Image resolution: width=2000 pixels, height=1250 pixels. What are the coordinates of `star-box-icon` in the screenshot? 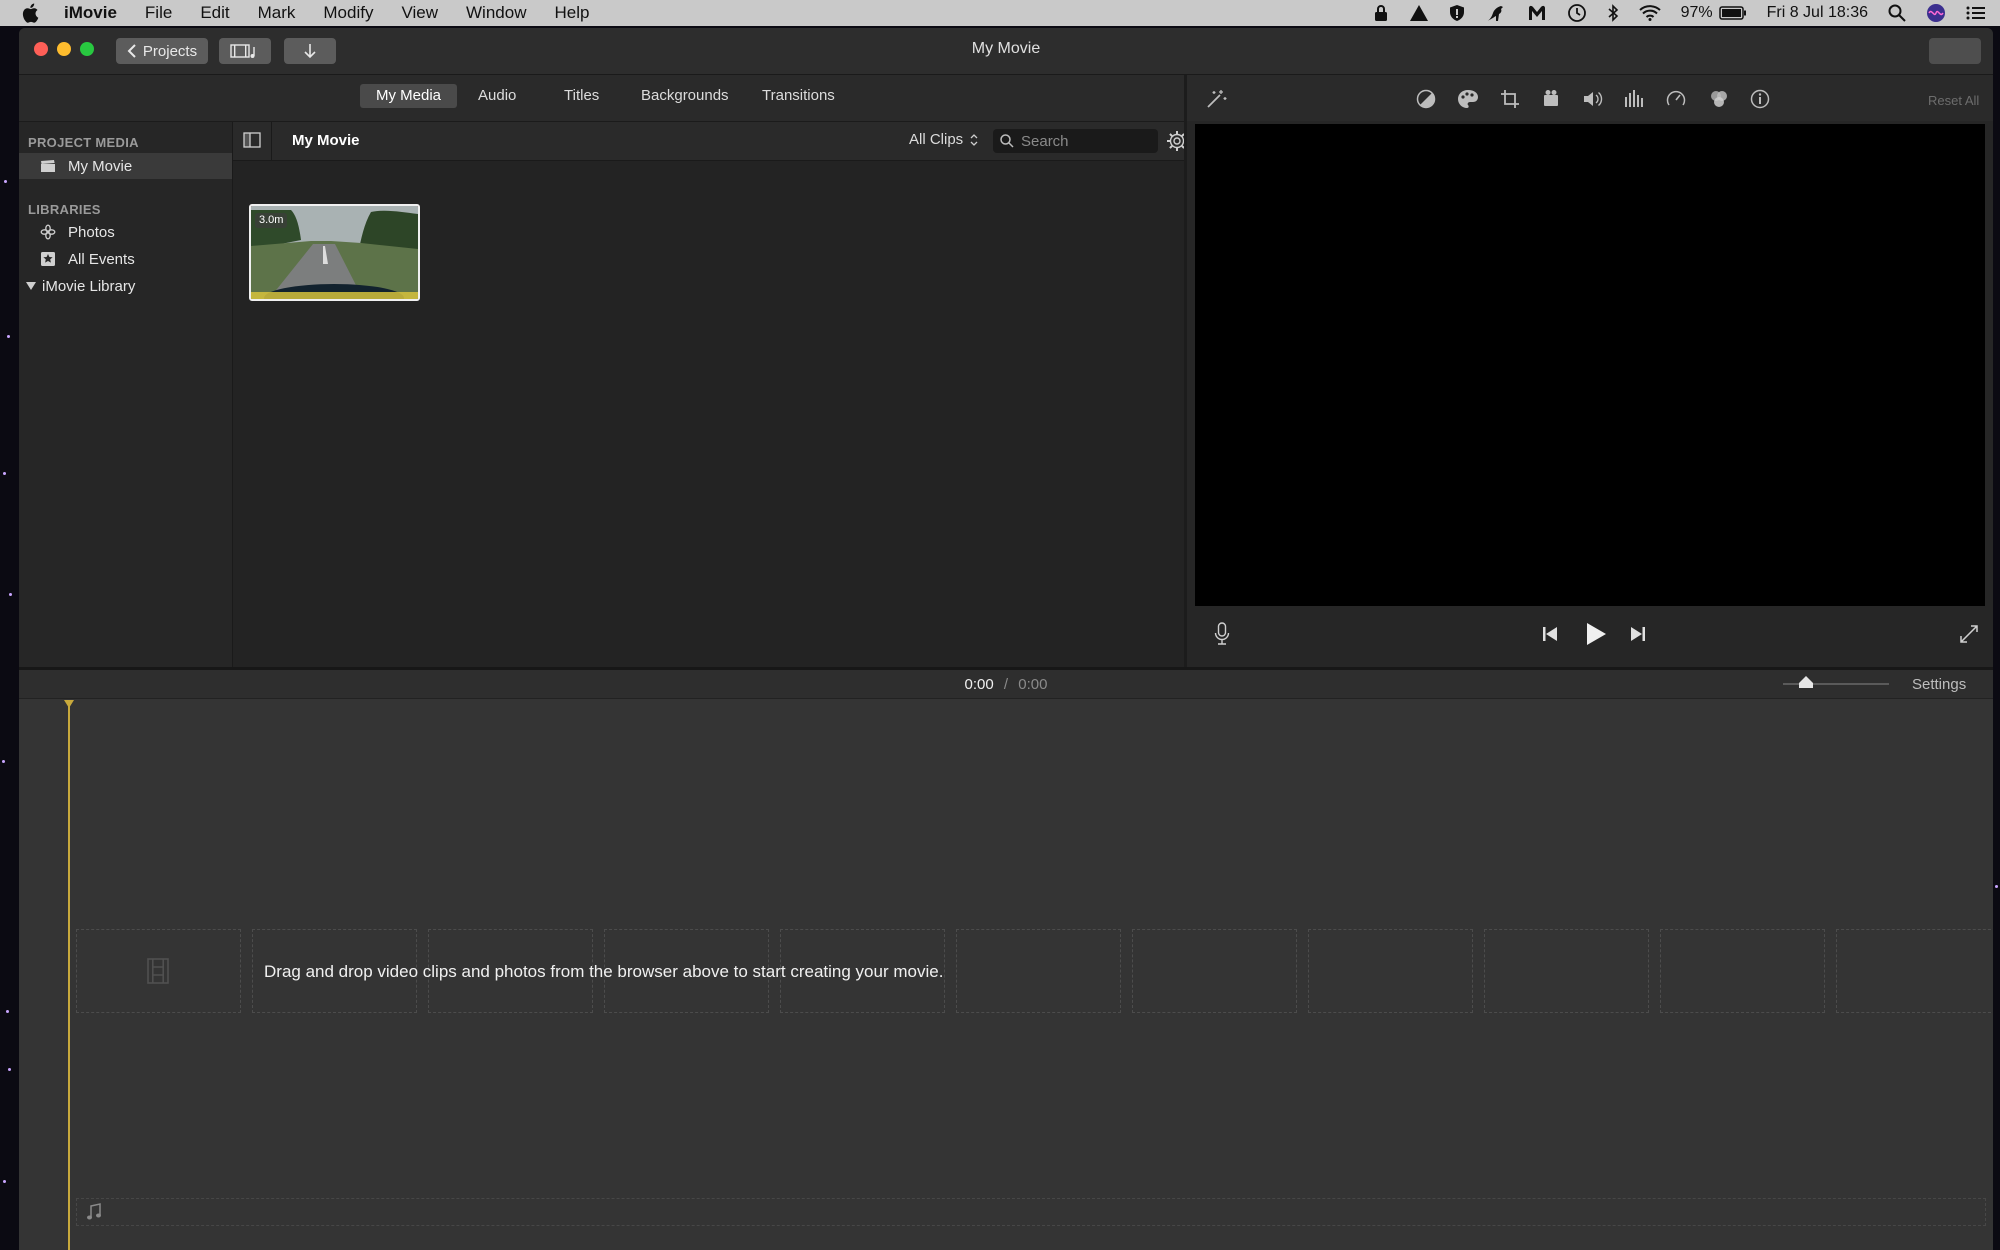 It's located at (48, 259).